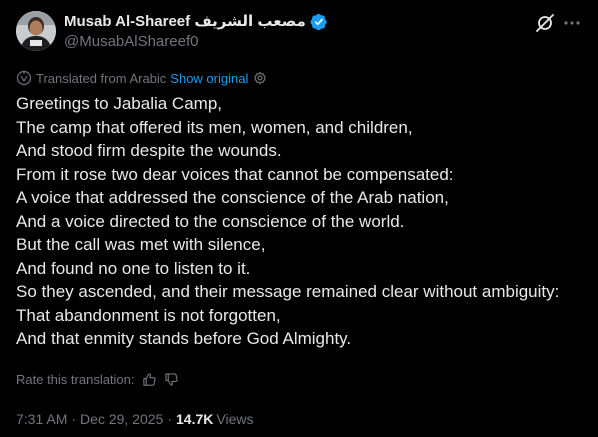 This screenshot has width=598, height=437. What do you see at coordinates (260, 78) in the screenshot?
I see `gear-icon` at bounding box center [260, 78].